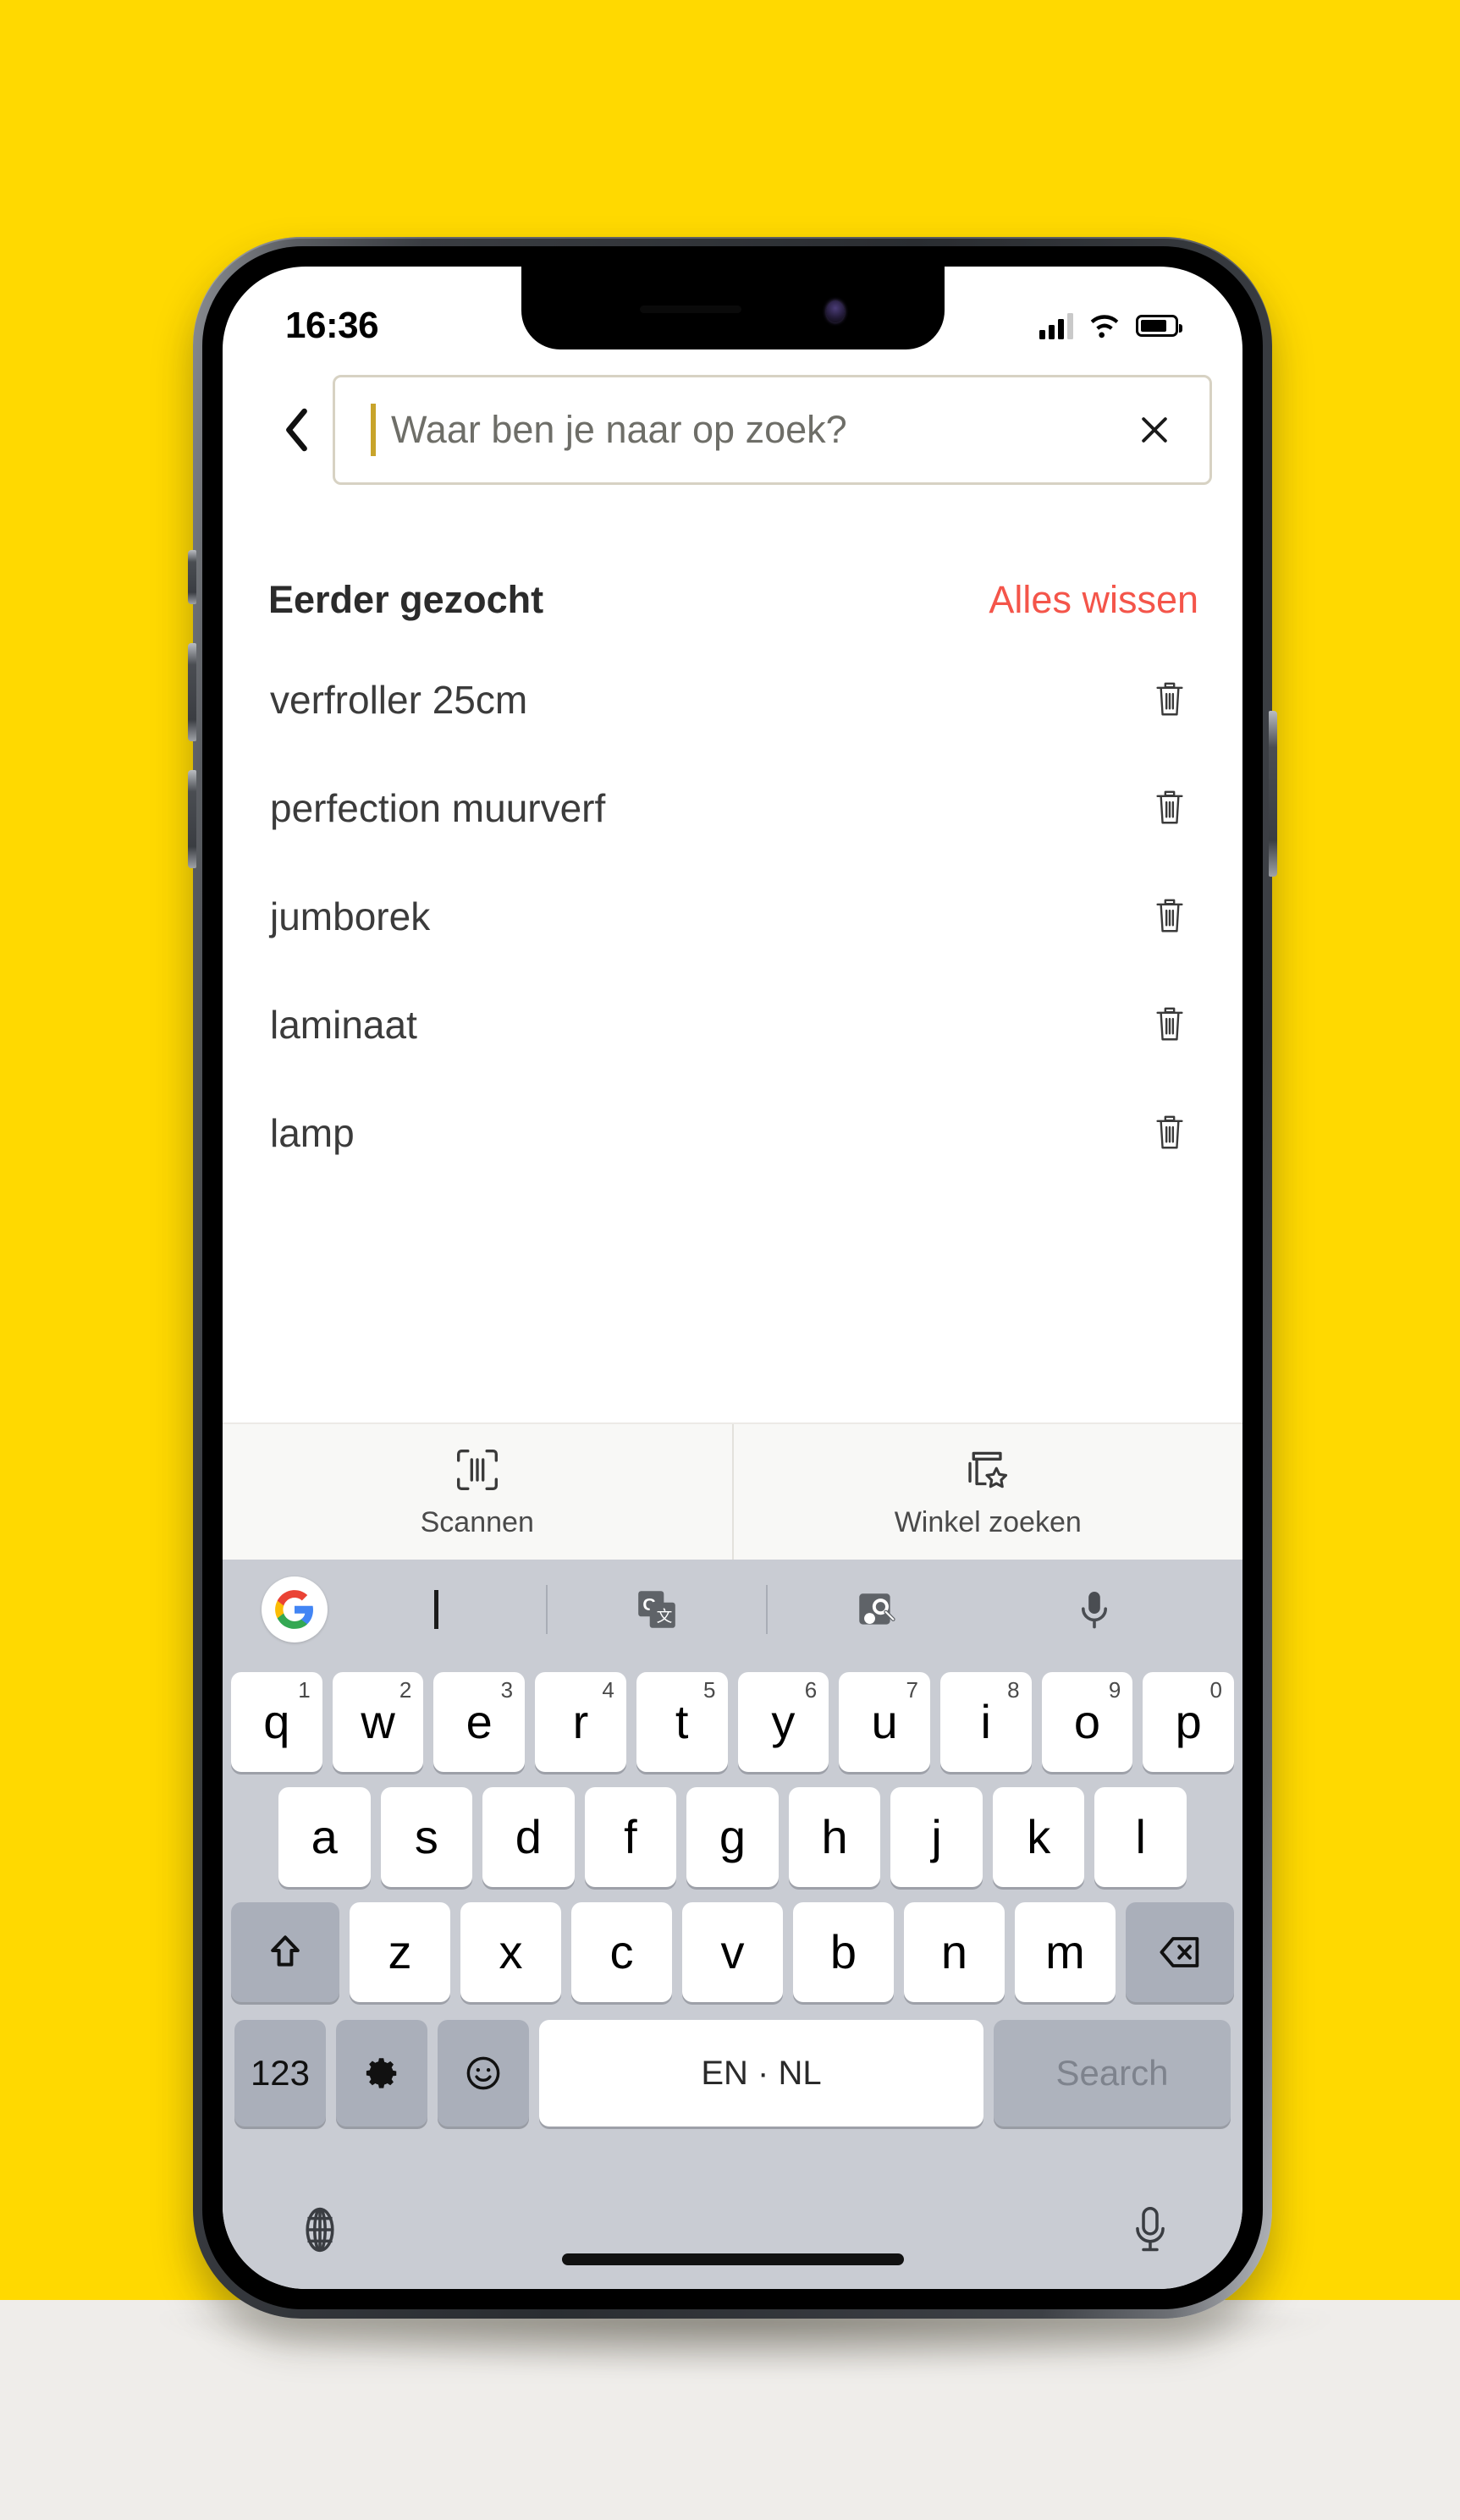 This screenshot has height=2520, width=1460. What do you see at coordinates (745, 2344) in the screenshot?
I see `phone-shadow` at bounding box center [745, 2344].